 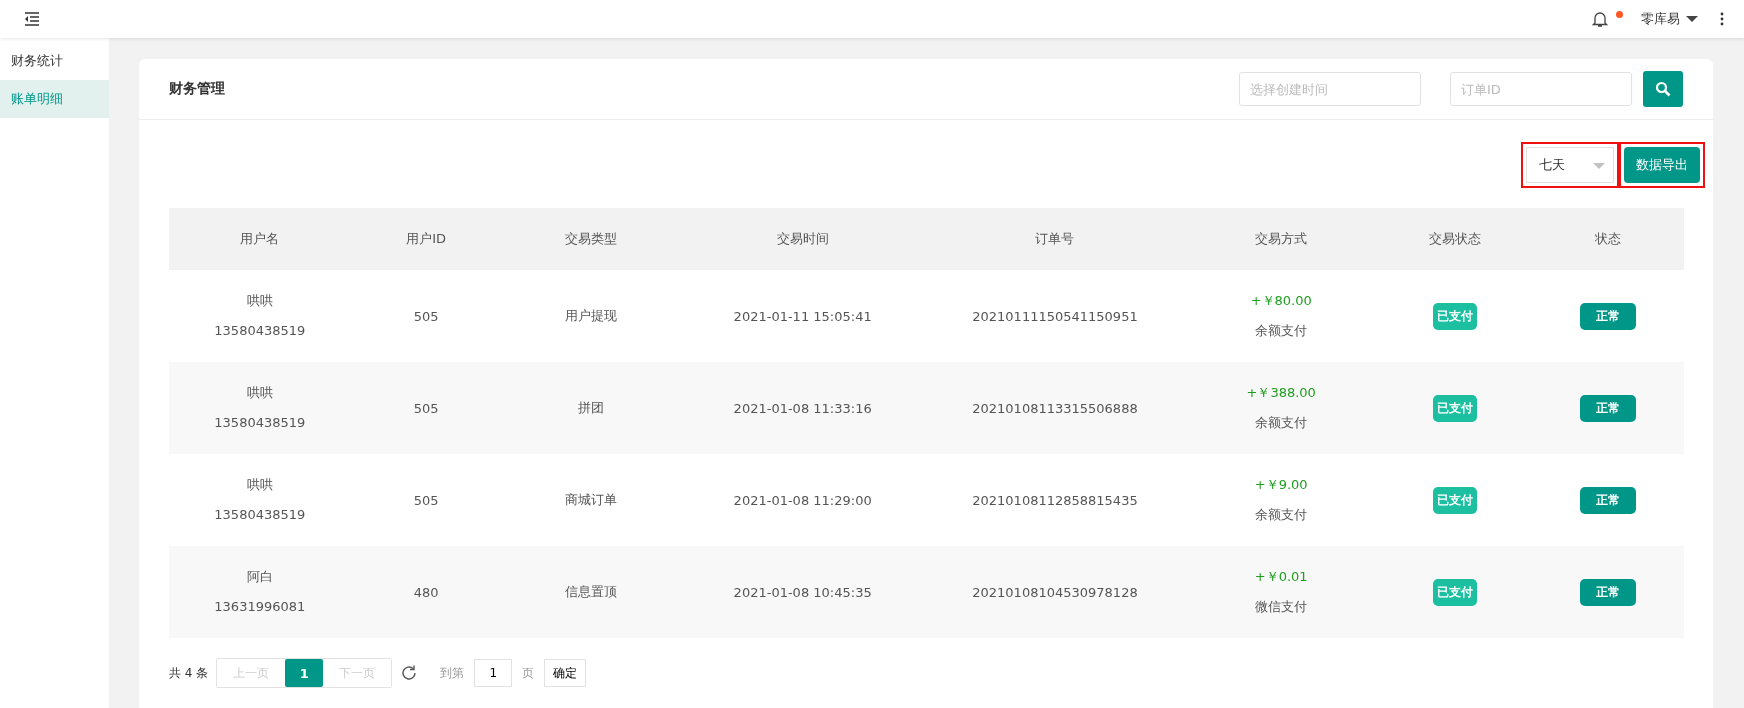 What do you see at coordinates (426, 239) in the screenshot?
I see `column-header: 用户ID` at bounding box center [426, 239].